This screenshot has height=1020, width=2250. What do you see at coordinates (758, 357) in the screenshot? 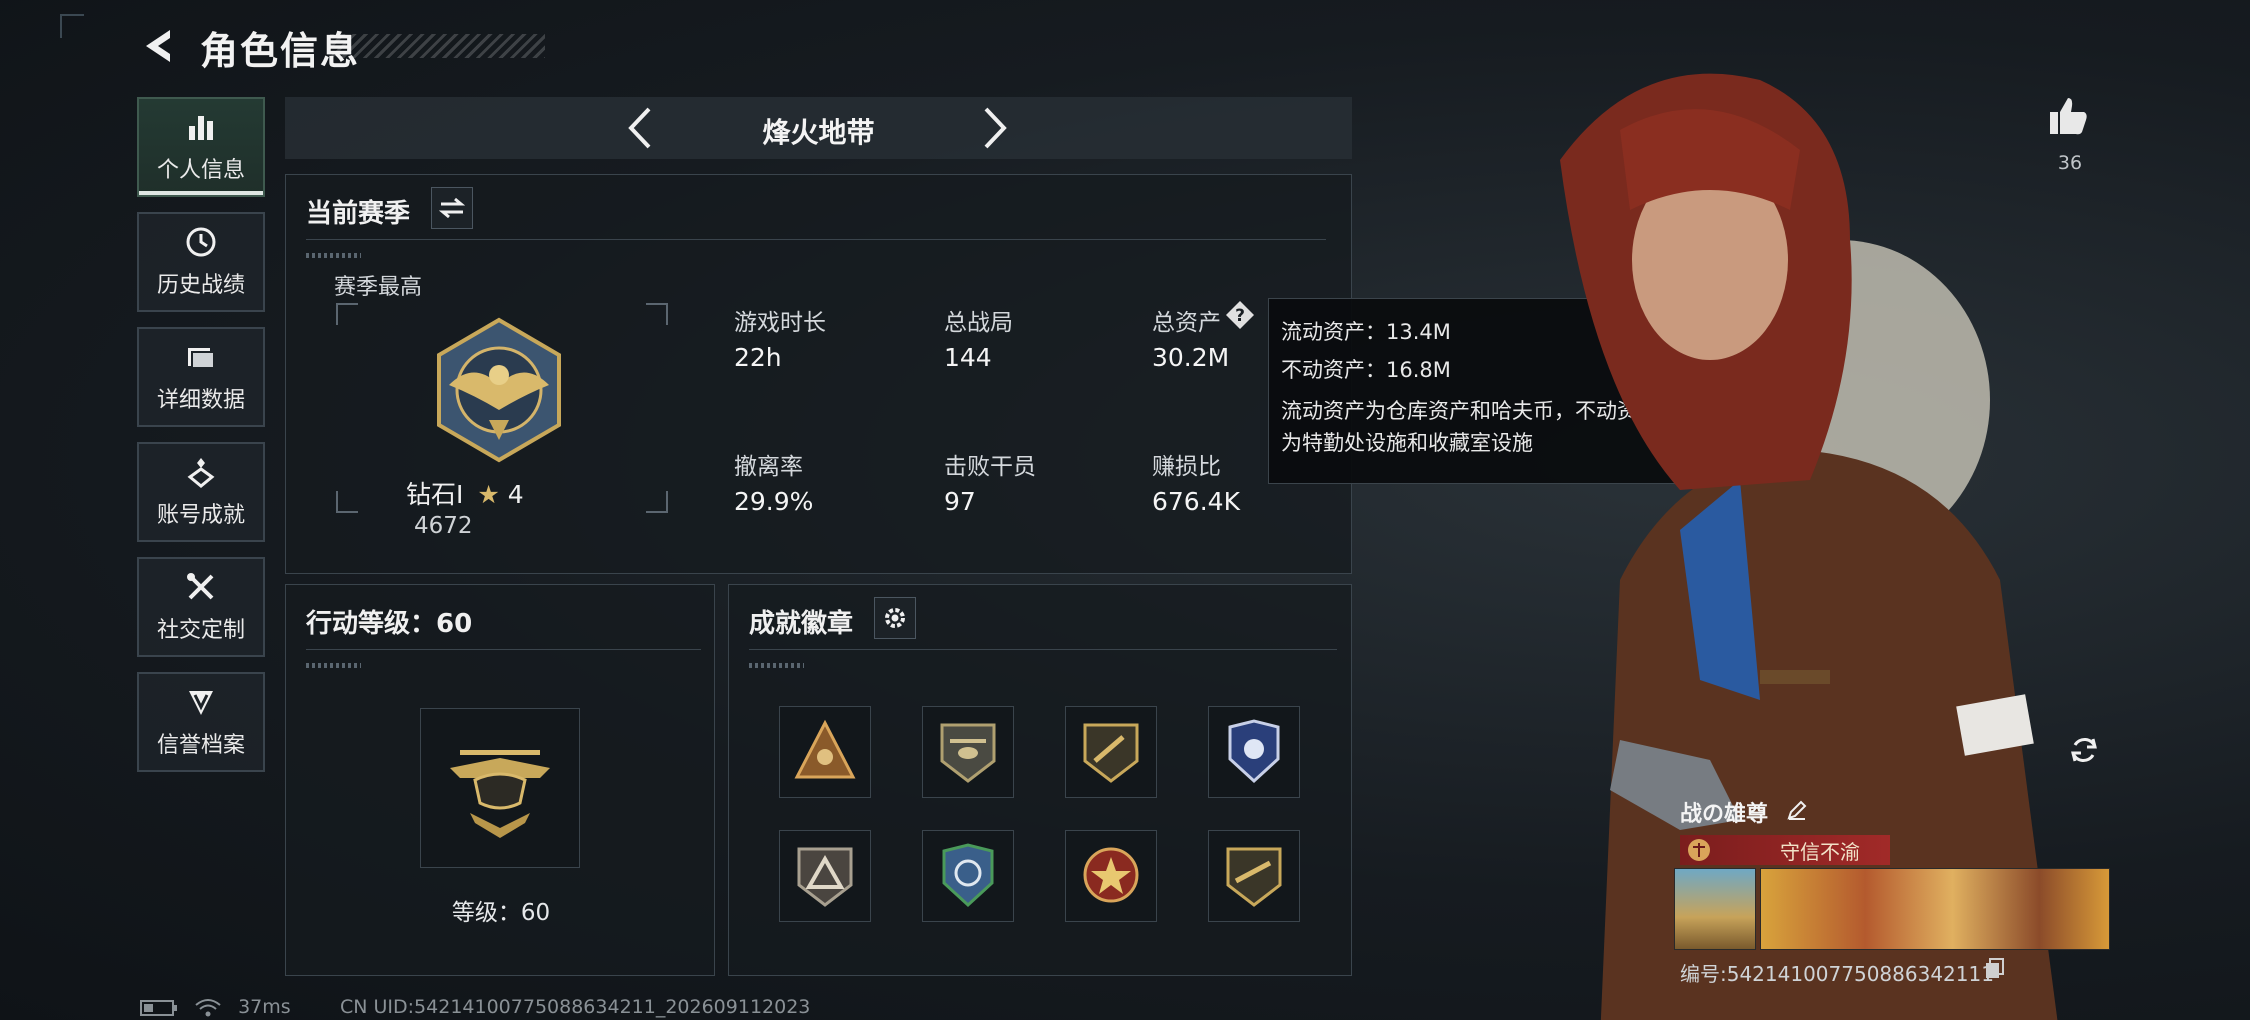
I see `stat-value: 22h` at bounding box center [758, 357].